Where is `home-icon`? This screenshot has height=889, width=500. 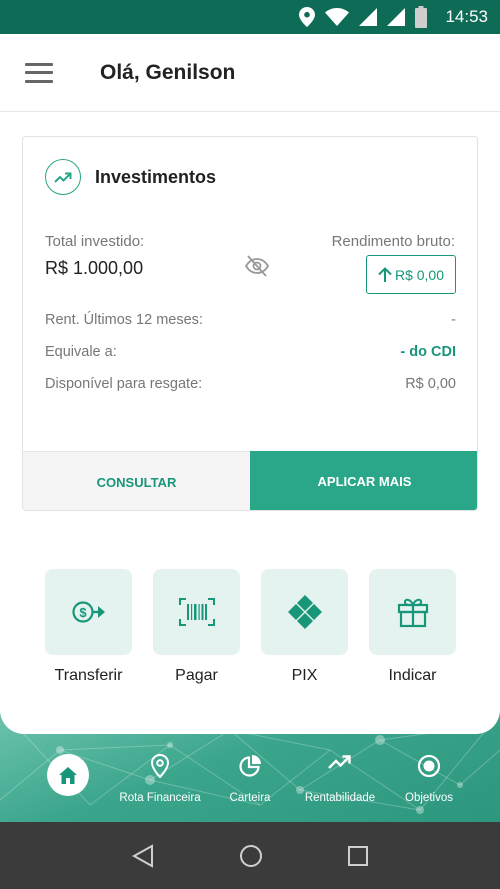
home-icon is located at coordinates (68, 775).